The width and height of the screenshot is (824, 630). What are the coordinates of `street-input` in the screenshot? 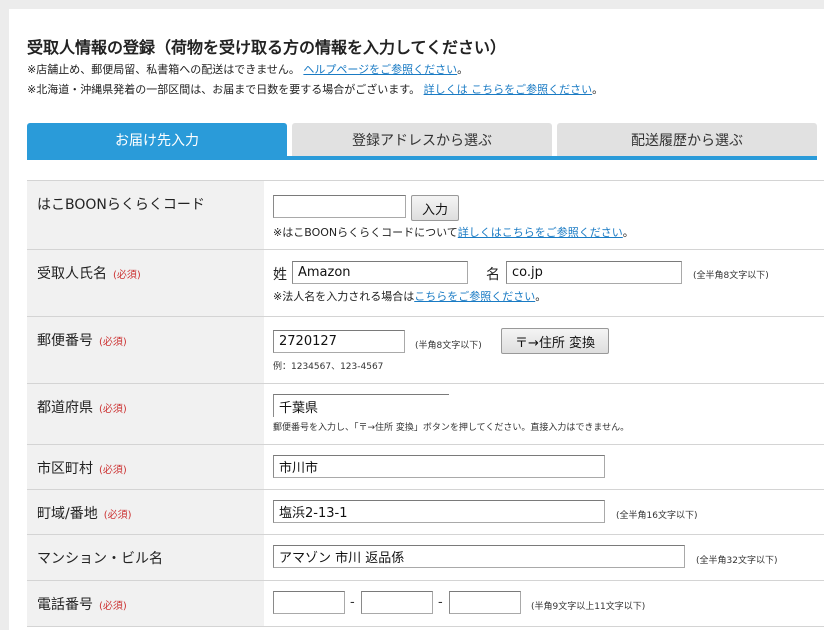 It's located at (439, 511).